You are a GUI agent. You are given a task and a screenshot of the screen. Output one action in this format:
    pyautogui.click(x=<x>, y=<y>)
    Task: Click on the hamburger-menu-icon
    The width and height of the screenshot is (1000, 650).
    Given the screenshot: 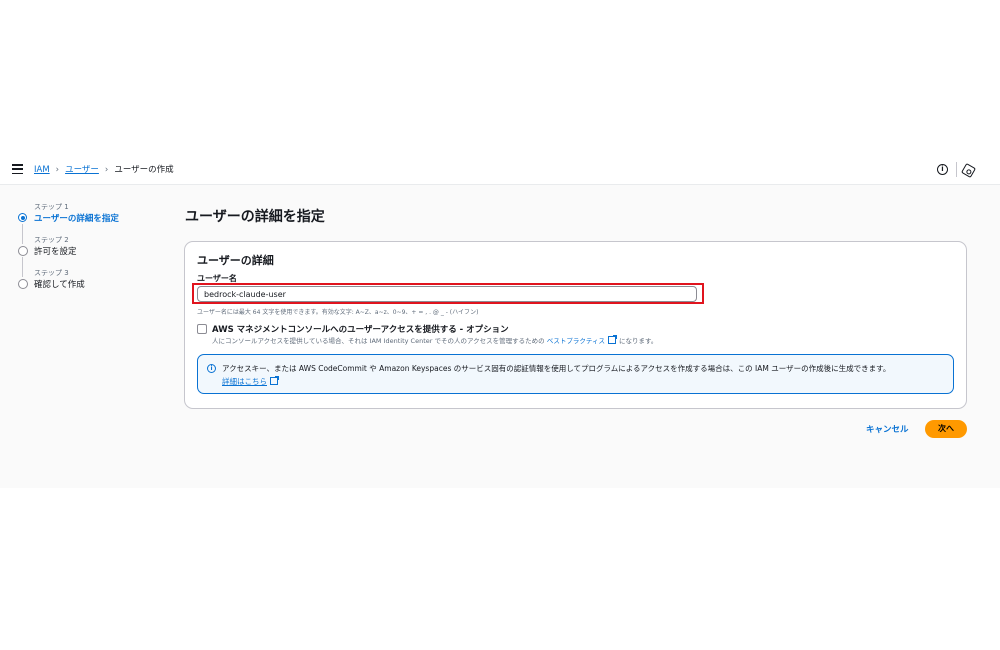 What is the action you would take?
    pyautogui.click(x=17, y=169)
    